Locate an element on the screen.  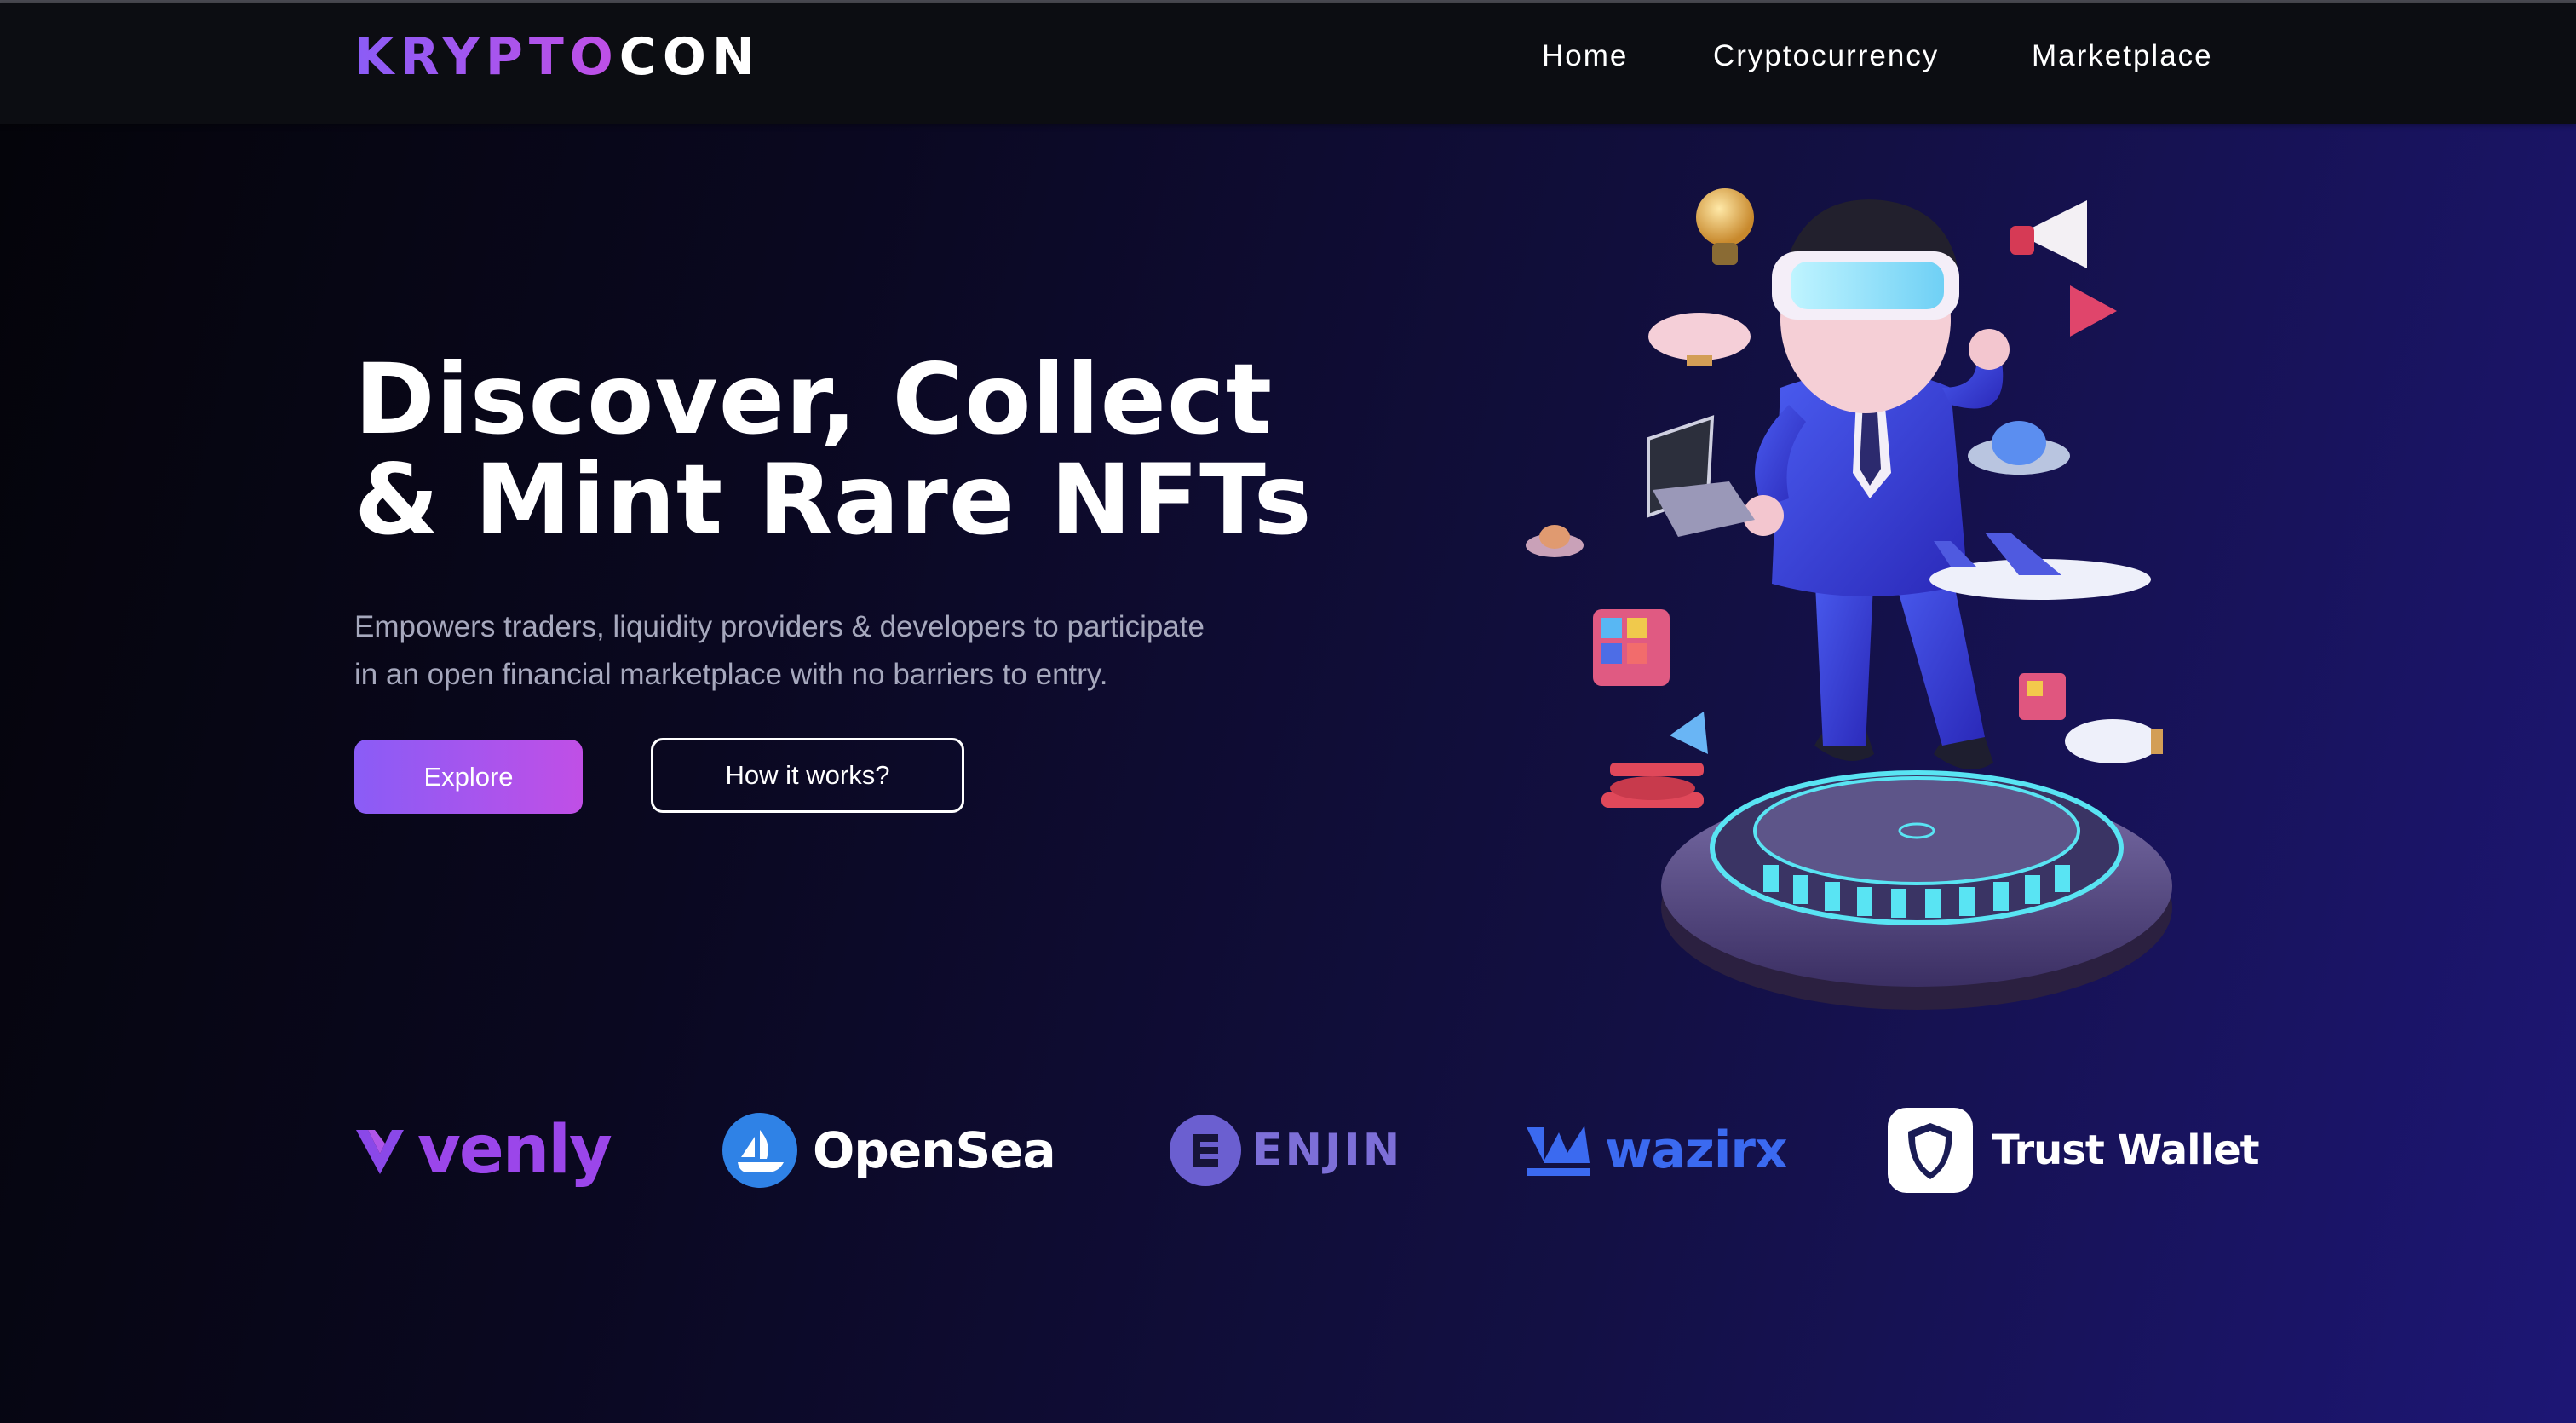
wazirx-icon is located at coordinates (1559, 1151).